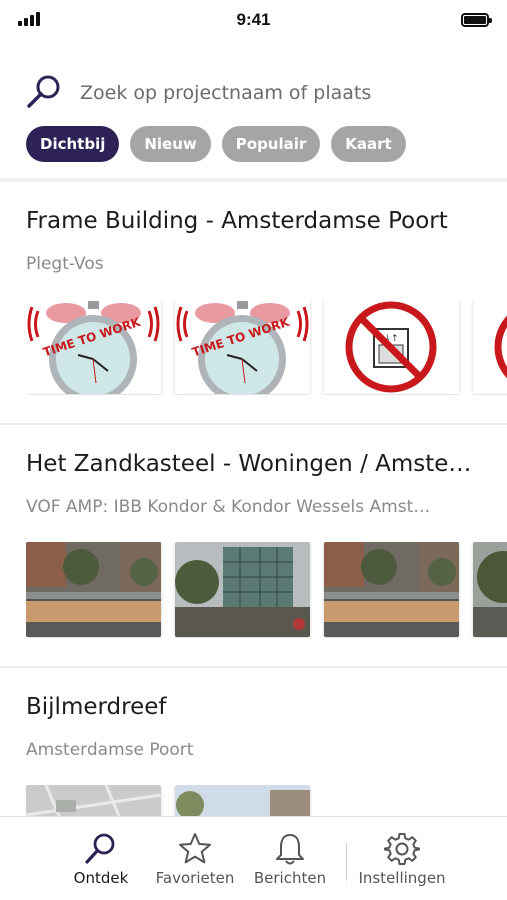 This screenshot has width=507, height=900. Describe the element at coordinates (73, 144) in the screenshot. I see `chip-dichtbij: Dichtbij` at that location.